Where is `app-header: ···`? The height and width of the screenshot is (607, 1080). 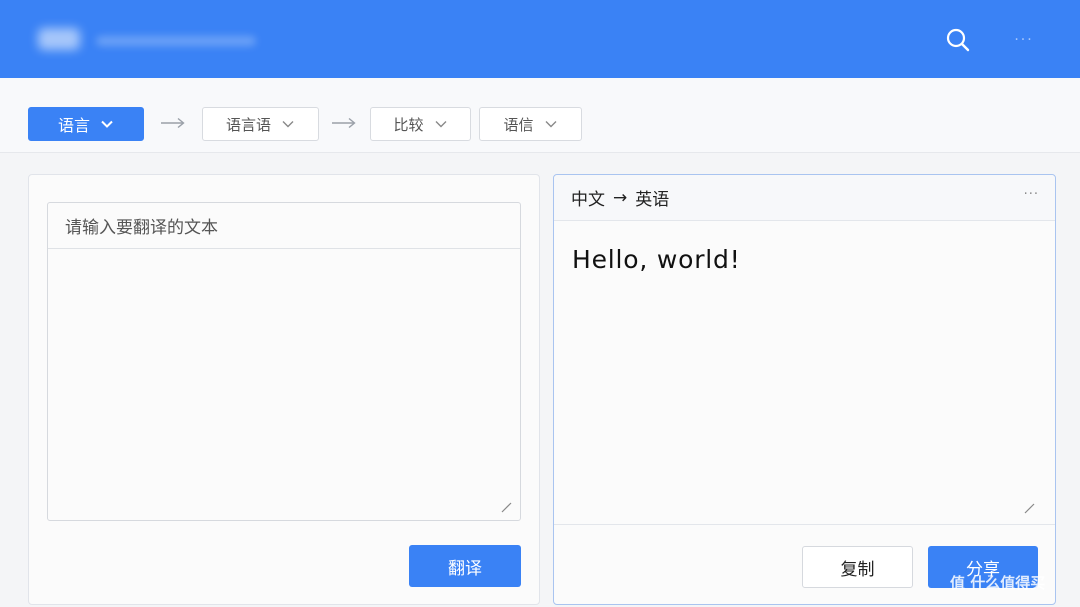
app-header: ··· is located at coordinates (540, 39).